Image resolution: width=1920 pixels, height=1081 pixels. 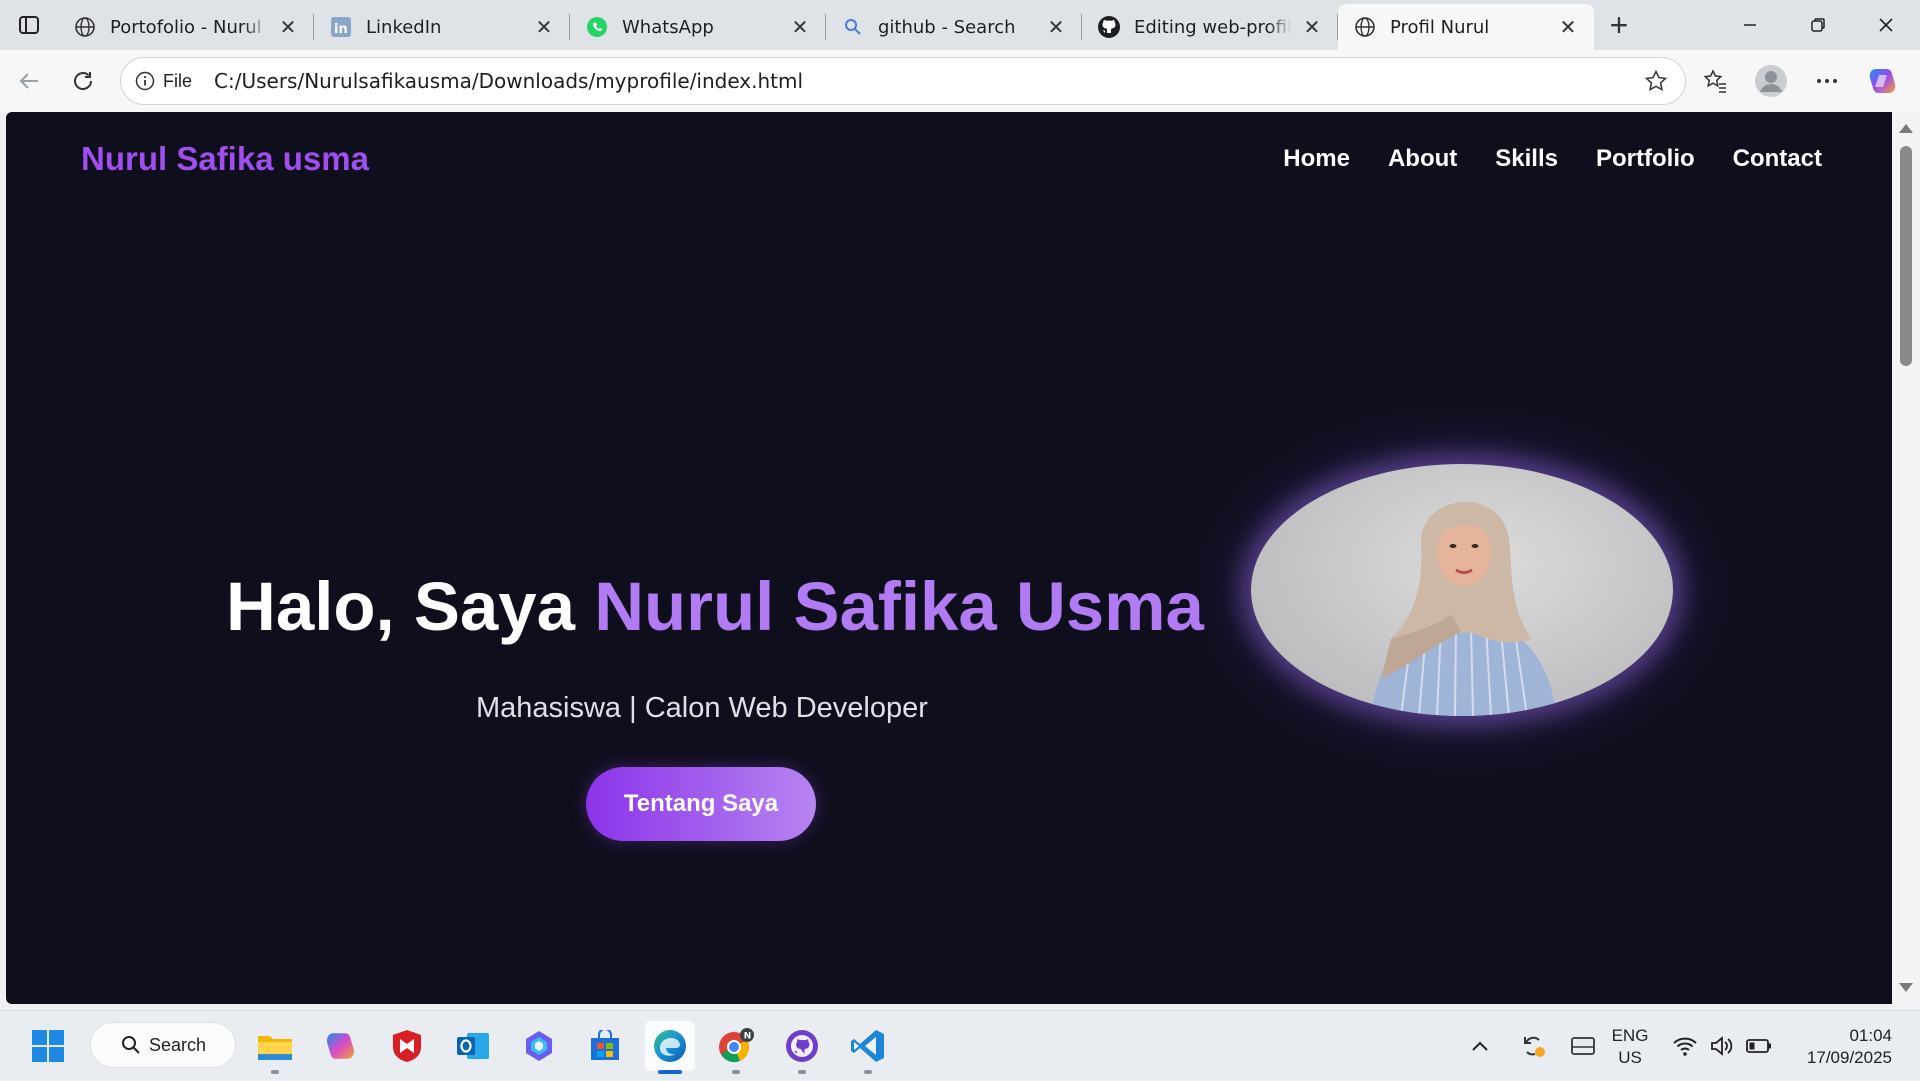 I want to click on m365-button, so click(x=539, y=1046).